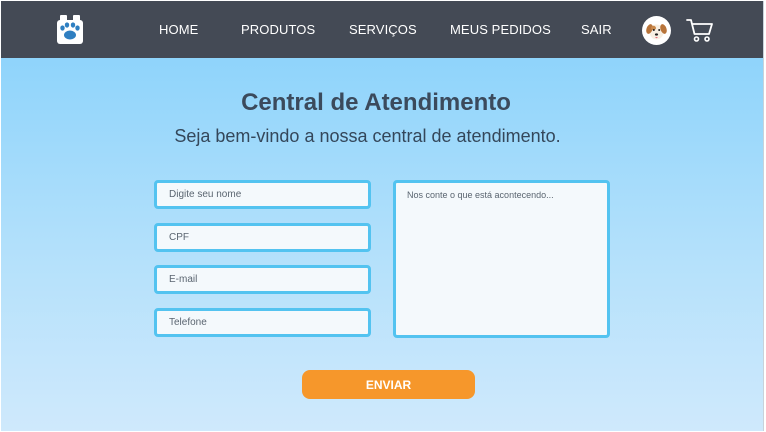 The height and width of the screenshot is (432, 766). I want to click on email-input, so click(262, 279).